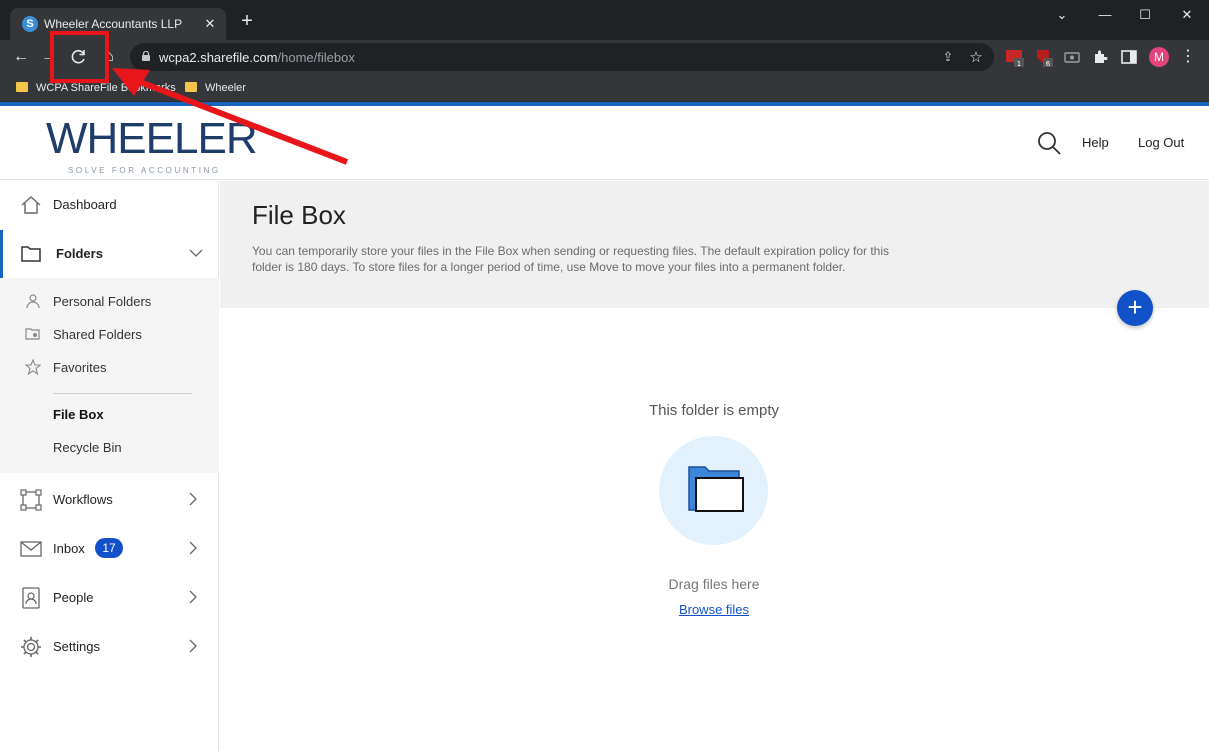 This screenshot has height=751, width=1209. I want to click on empty-folder-illustration, so click(713, 490).